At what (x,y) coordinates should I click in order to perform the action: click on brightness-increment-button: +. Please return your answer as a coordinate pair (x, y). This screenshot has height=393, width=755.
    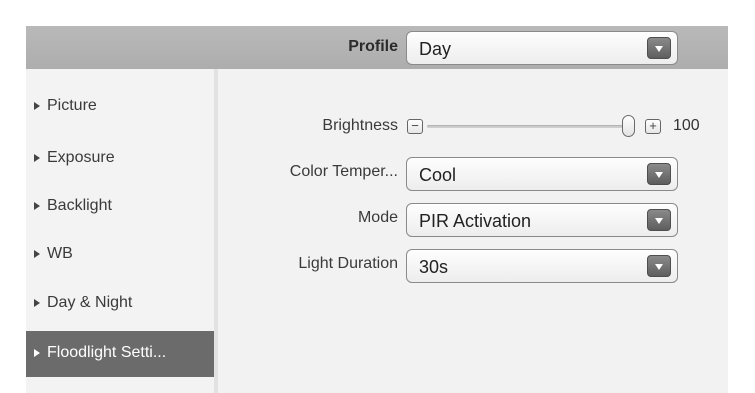
    Looking at the image, I should click on (653, 126).